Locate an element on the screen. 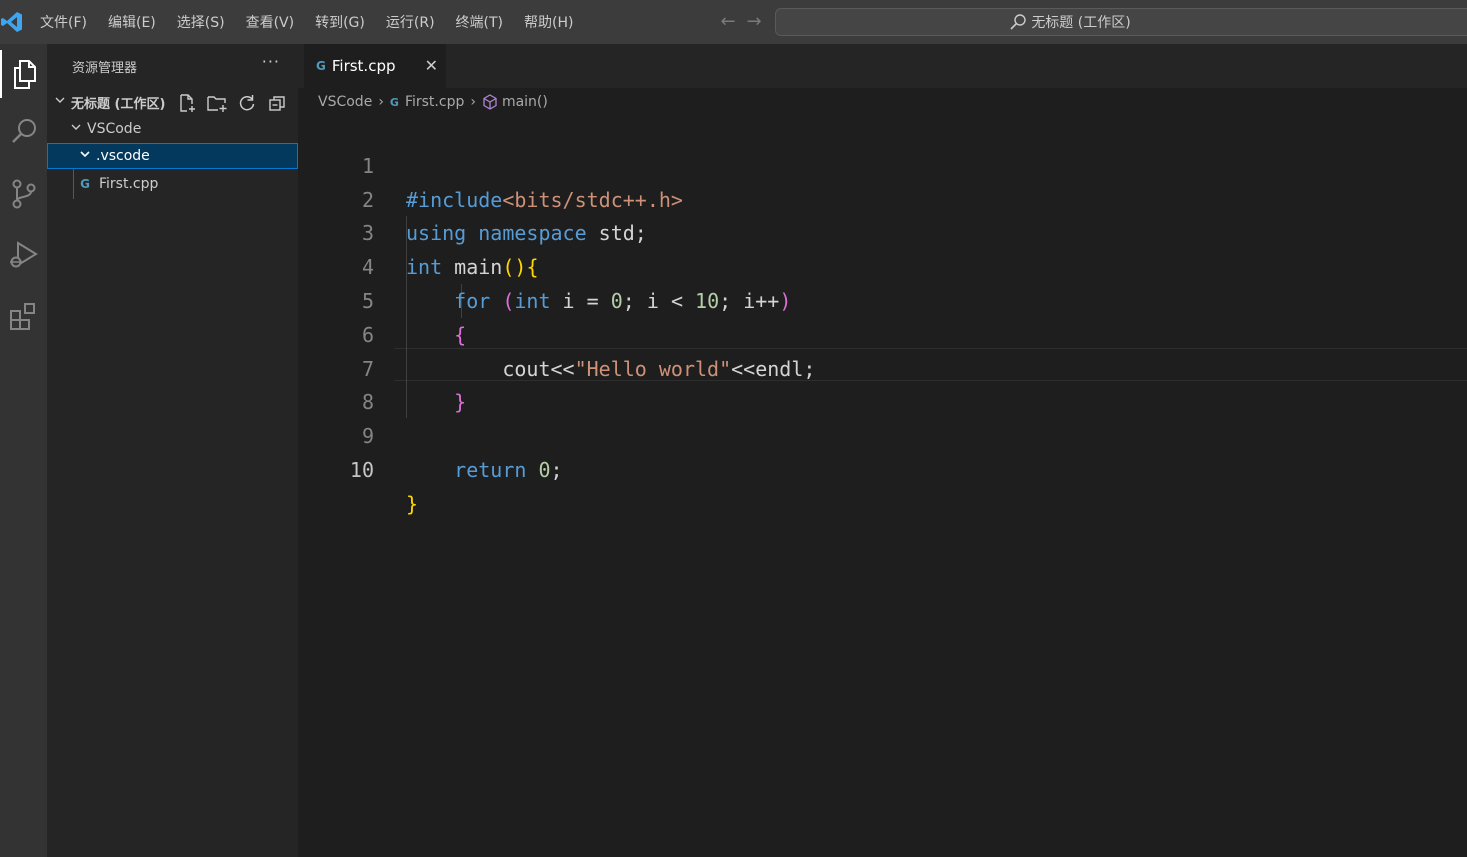 The image size is (1467, 857). workspace-label: 无标题 (工作区) is located at coordinates (118, 104).